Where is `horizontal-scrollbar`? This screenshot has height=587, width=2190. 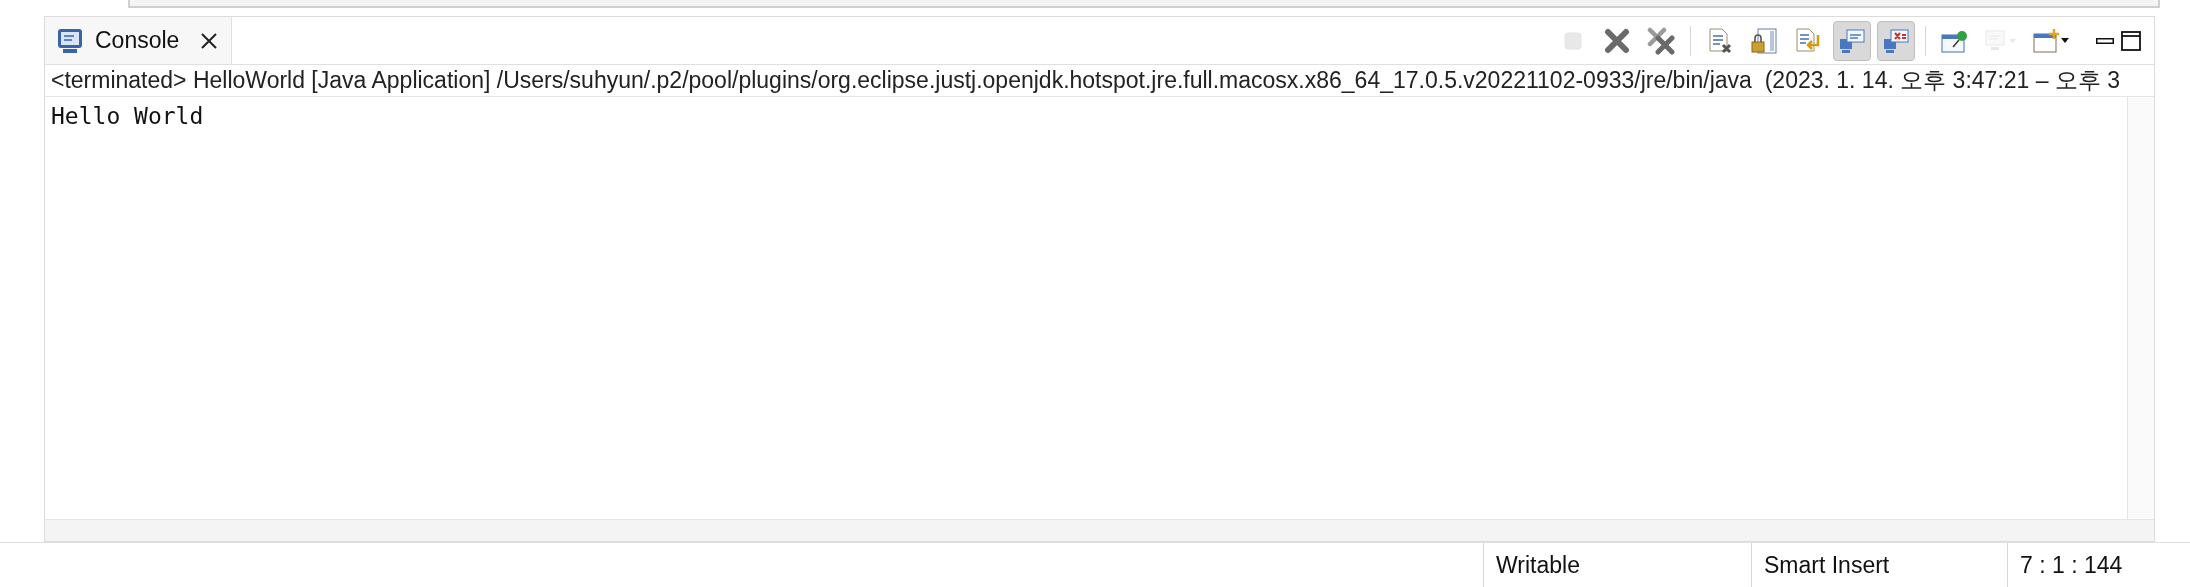
horizontal-scrollbar is located at coordinates (1099, 530).